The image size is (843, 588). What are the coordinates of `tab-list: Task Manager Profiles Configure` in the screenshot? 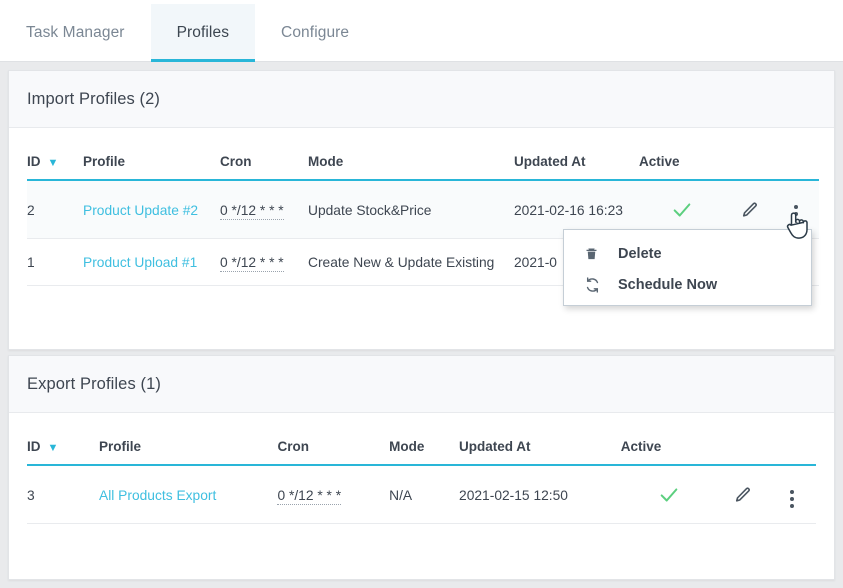 It's located at (421, 31).